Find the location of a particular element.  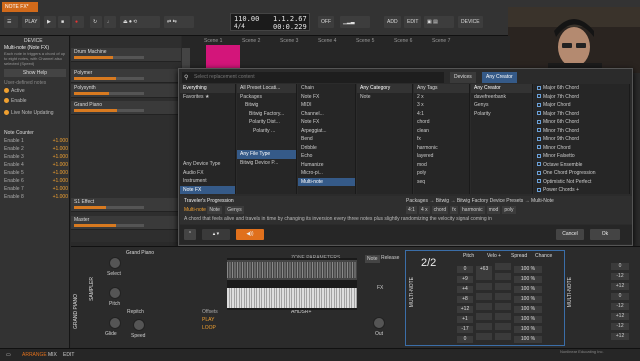

edit-tab: EDIT is located at coordinates (68, 355).